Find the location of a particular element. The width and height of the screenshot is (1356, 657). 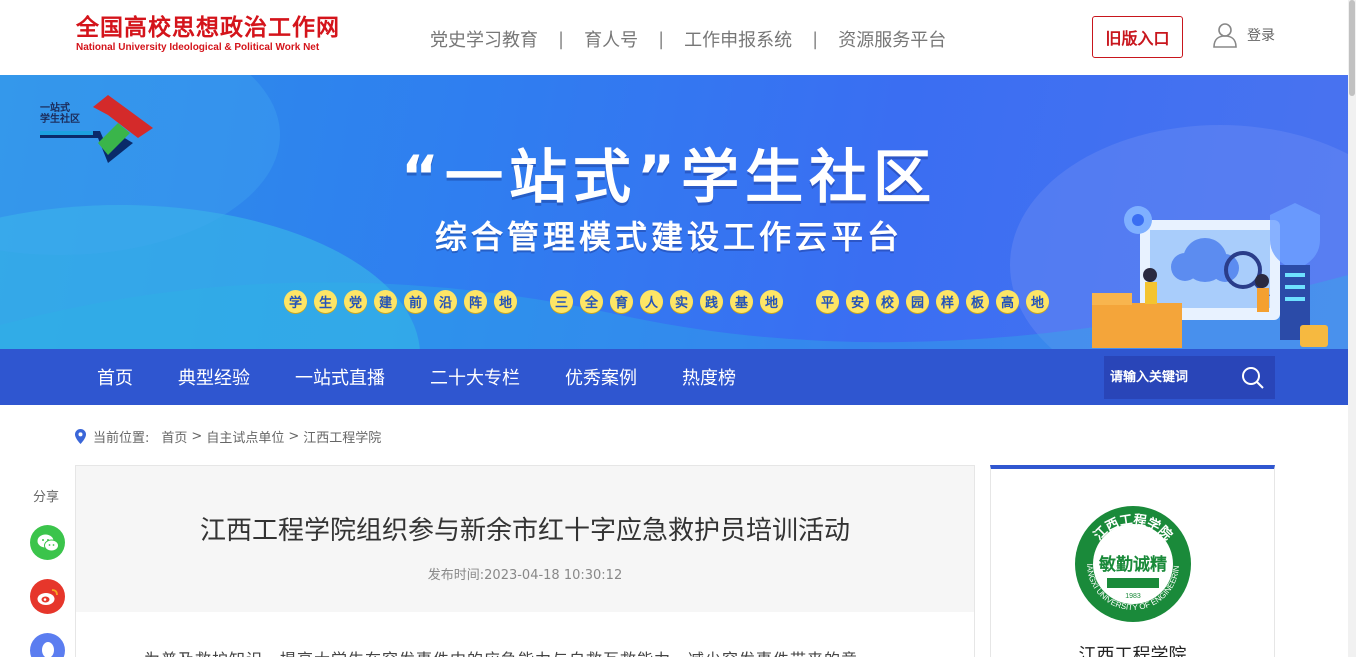

logo-text-line2: 学生社区 is located at coordinates (60, 119).